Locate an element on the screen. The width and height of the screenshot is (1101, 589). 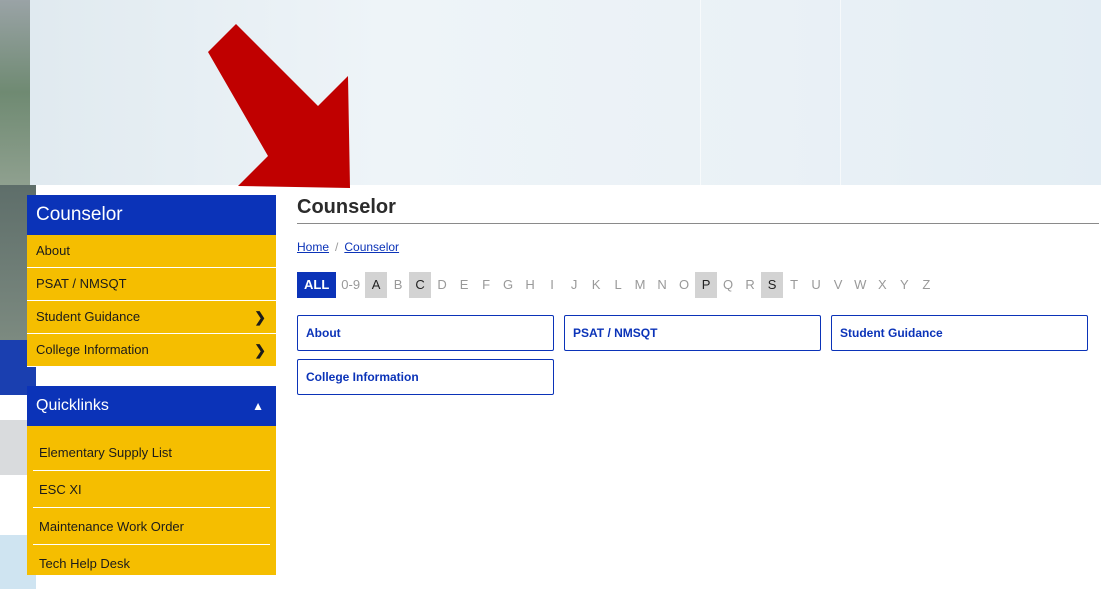
filter-letter-button: W is located at coordinates (860, 284).